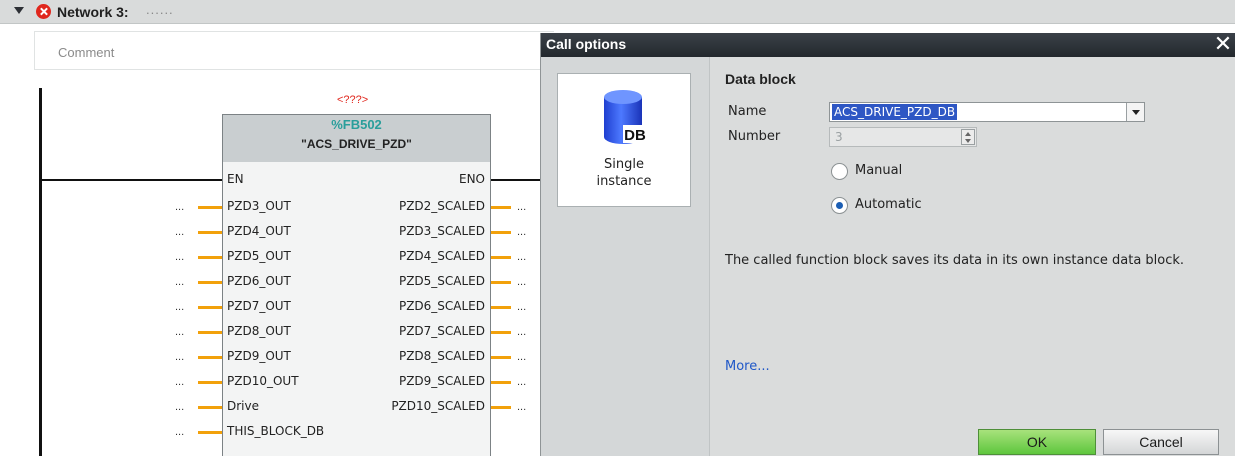  Describe the element at coordinates (19, 10) in the screenshot. I see `collapse-arrow-icon` at that location.